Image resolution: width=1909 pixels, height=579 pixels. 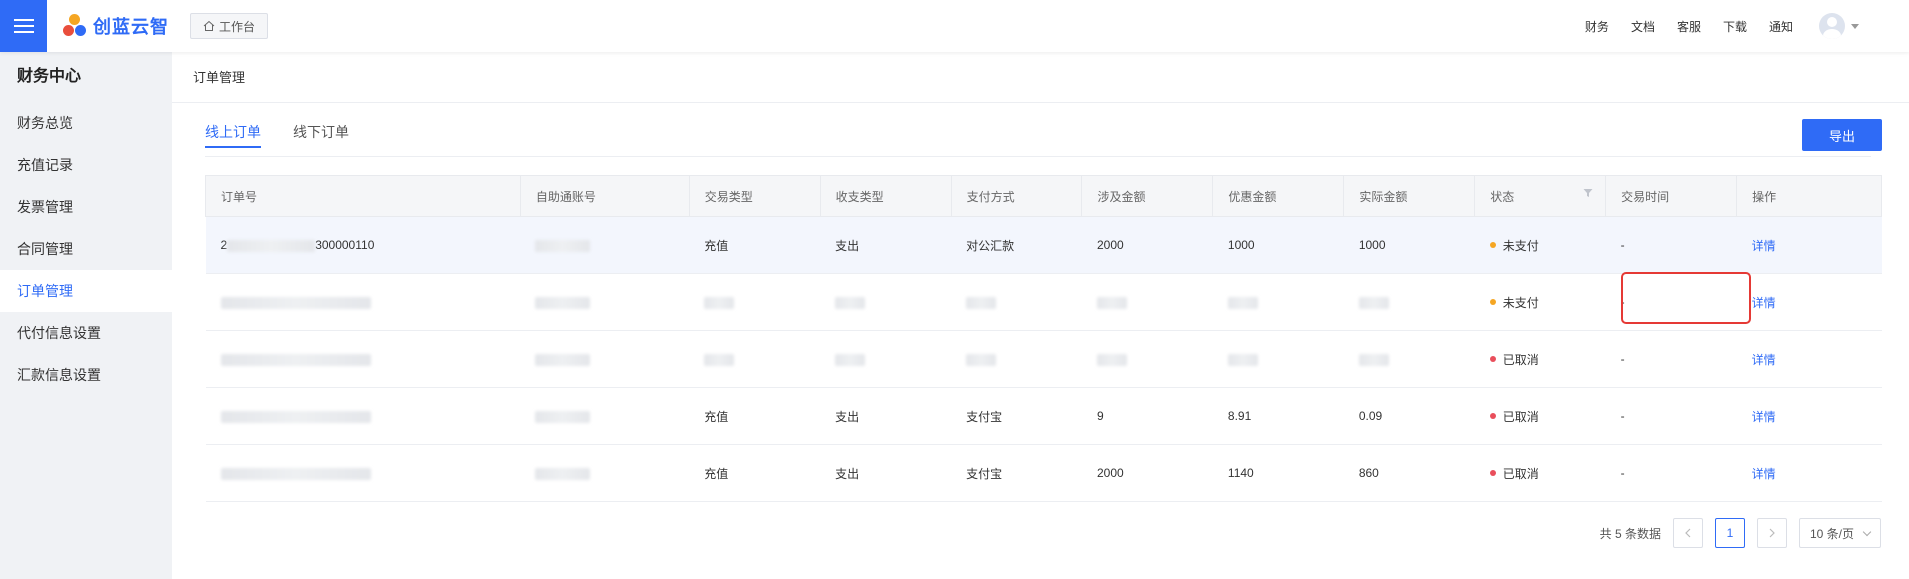 What do you see at coordinates (1147, 196) in the screenshot?
I see `col-amount: 涉及金额` at bounding box center [1147, 196].